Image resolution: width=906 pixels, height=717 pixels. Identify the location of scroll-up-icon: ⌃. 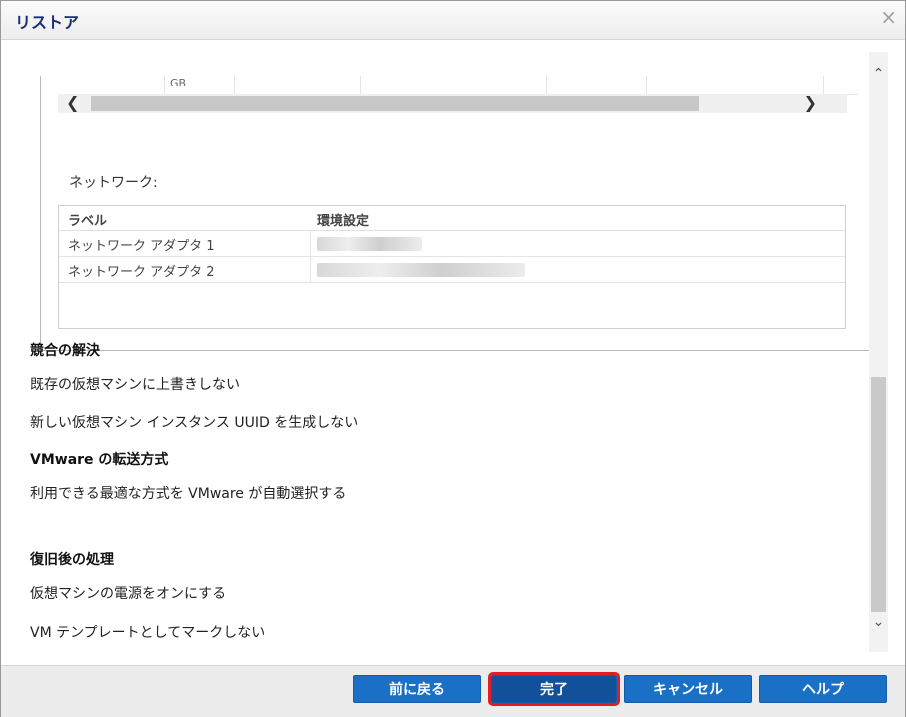
(878, 74).